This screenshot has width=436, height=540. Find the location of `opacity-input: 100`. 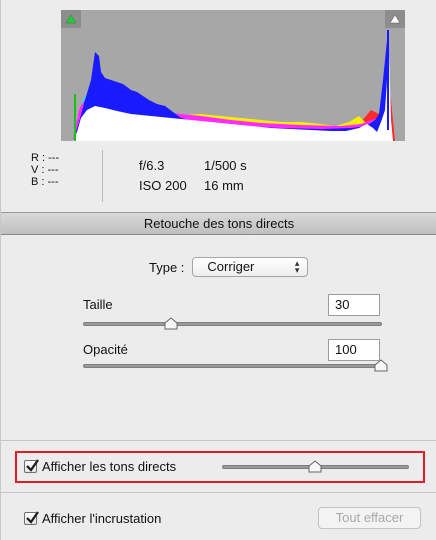

opacity-input: 100 is located at coordinates (354, 350).